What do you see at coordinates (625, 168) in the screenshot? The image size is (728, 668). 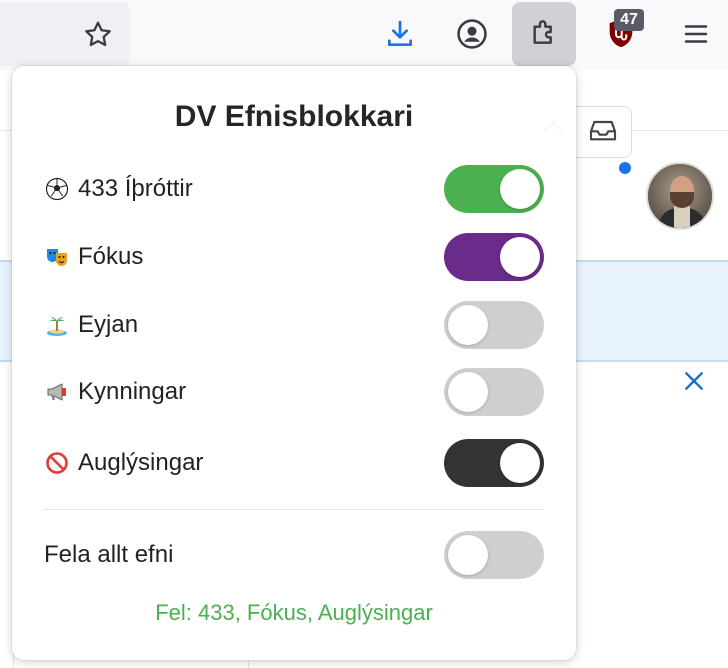 I see `notification-dot` at bounding box center [625, 168].